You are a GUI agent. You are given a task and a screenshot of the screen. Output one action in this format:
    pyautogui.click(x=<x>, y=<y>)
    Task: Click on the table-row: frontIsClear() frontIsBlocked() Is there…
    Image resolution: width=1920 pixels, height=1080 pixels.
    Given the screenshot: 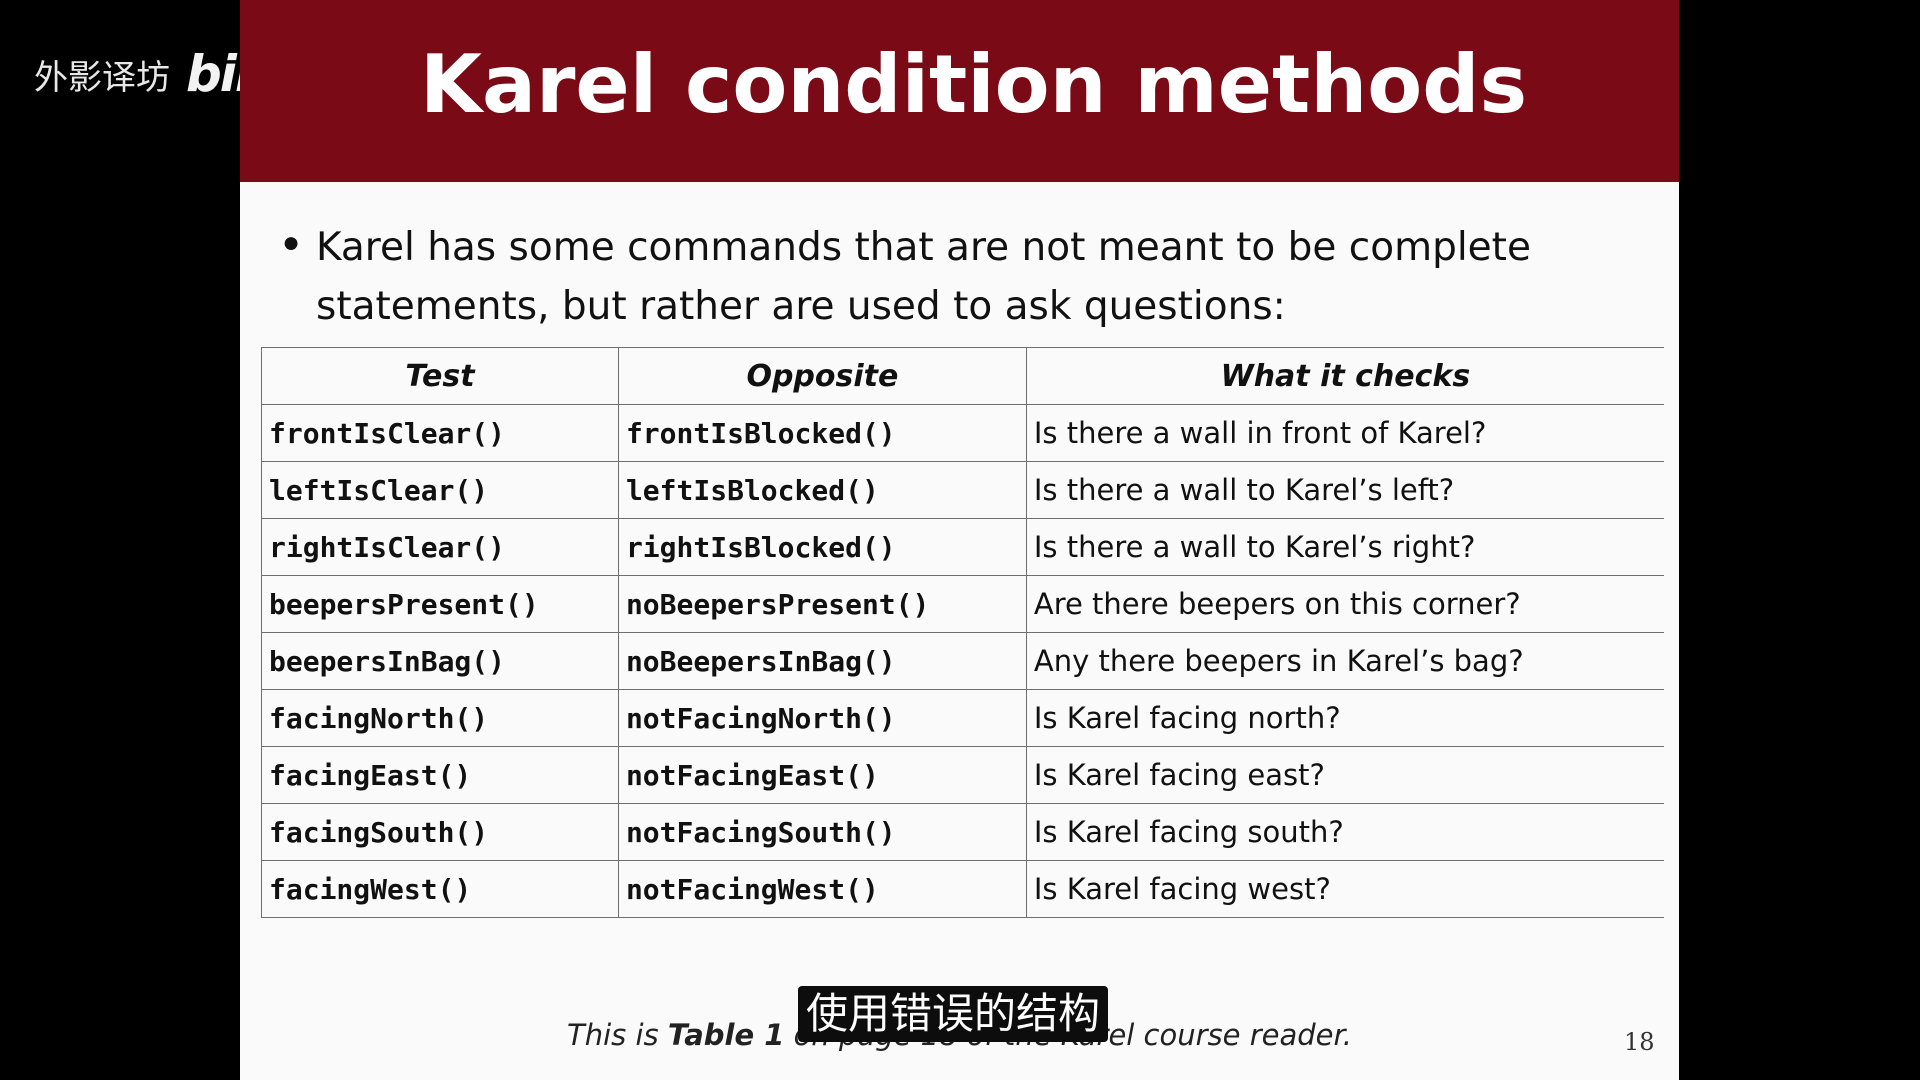 What is the action you would take?
    pyautogui.click(x=962, y=433)
    